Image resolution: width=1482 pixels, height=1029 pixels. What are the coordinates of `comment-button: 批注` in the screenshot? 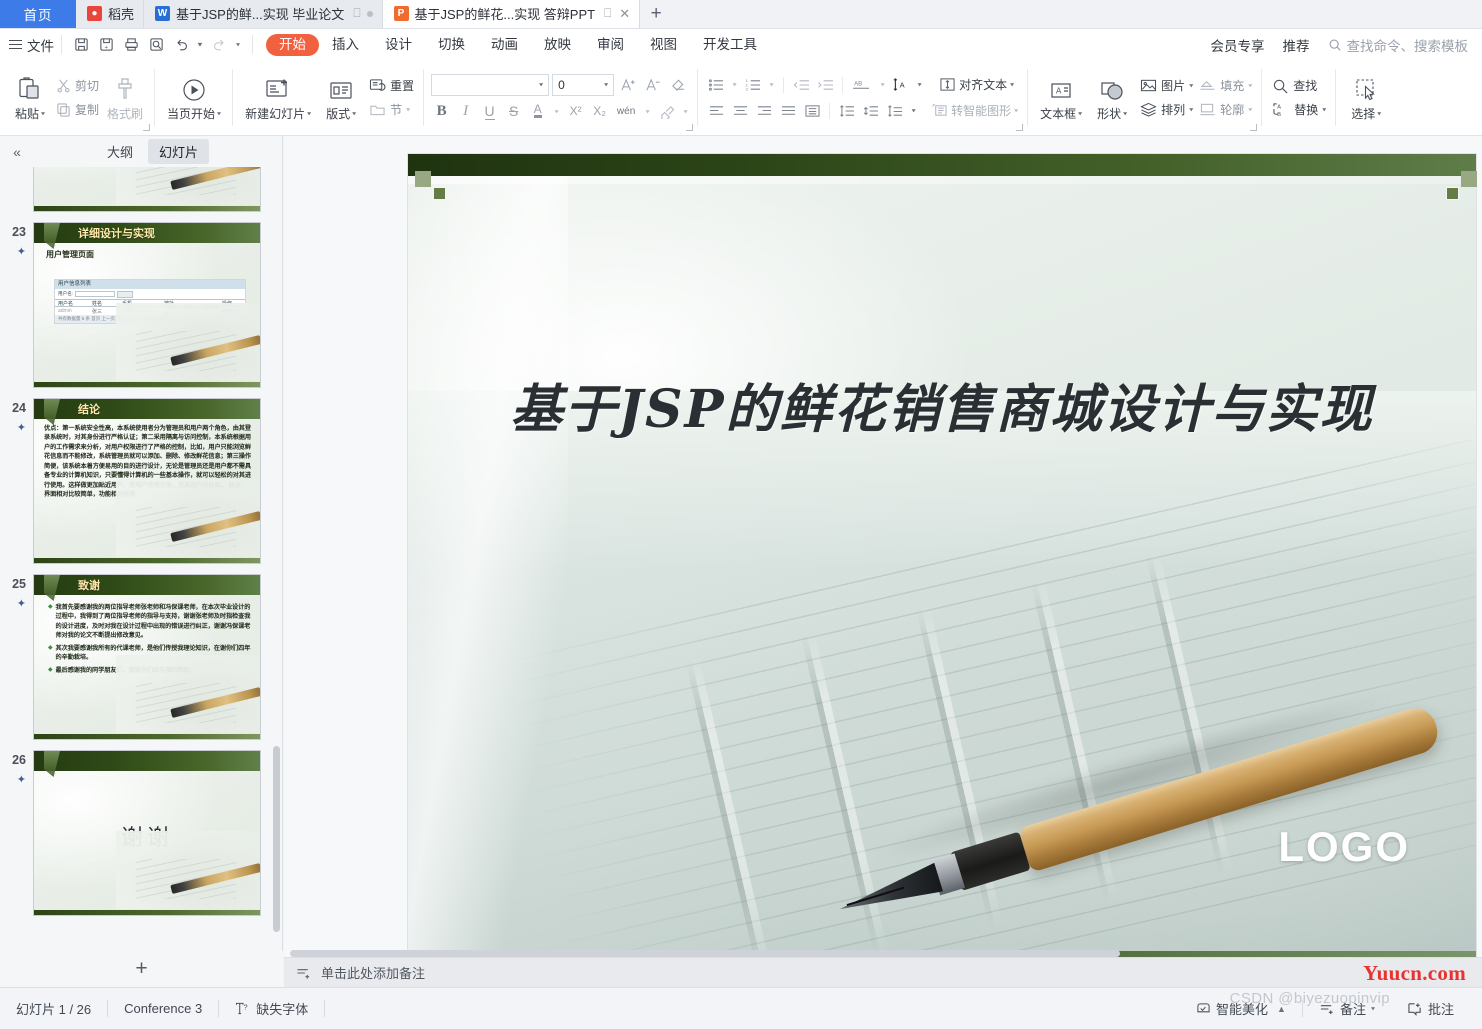 It's located at (1430, 1009).